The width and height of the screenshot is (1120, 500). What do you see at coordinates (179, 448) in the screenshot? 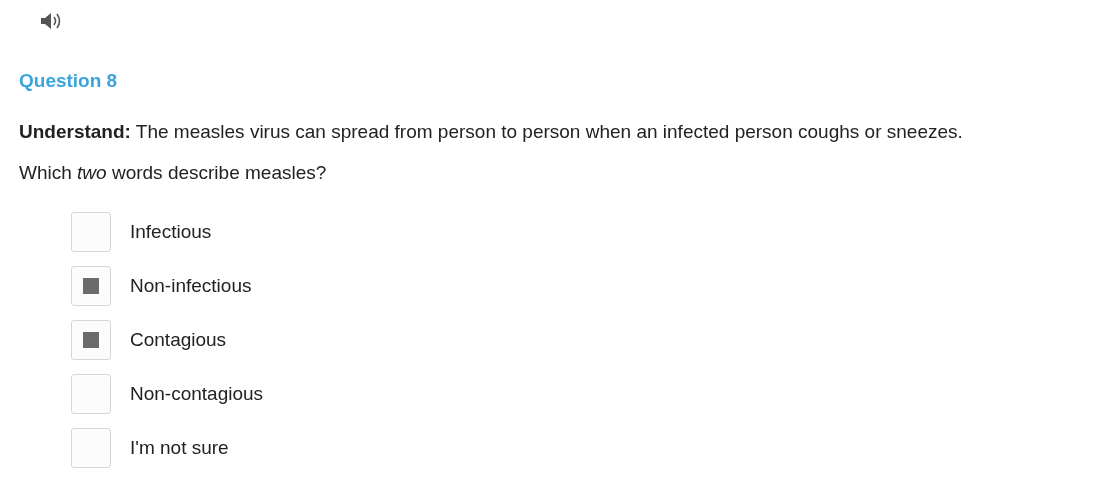
I see `option-label: I'm not sure` at bounding box center [179, 448].